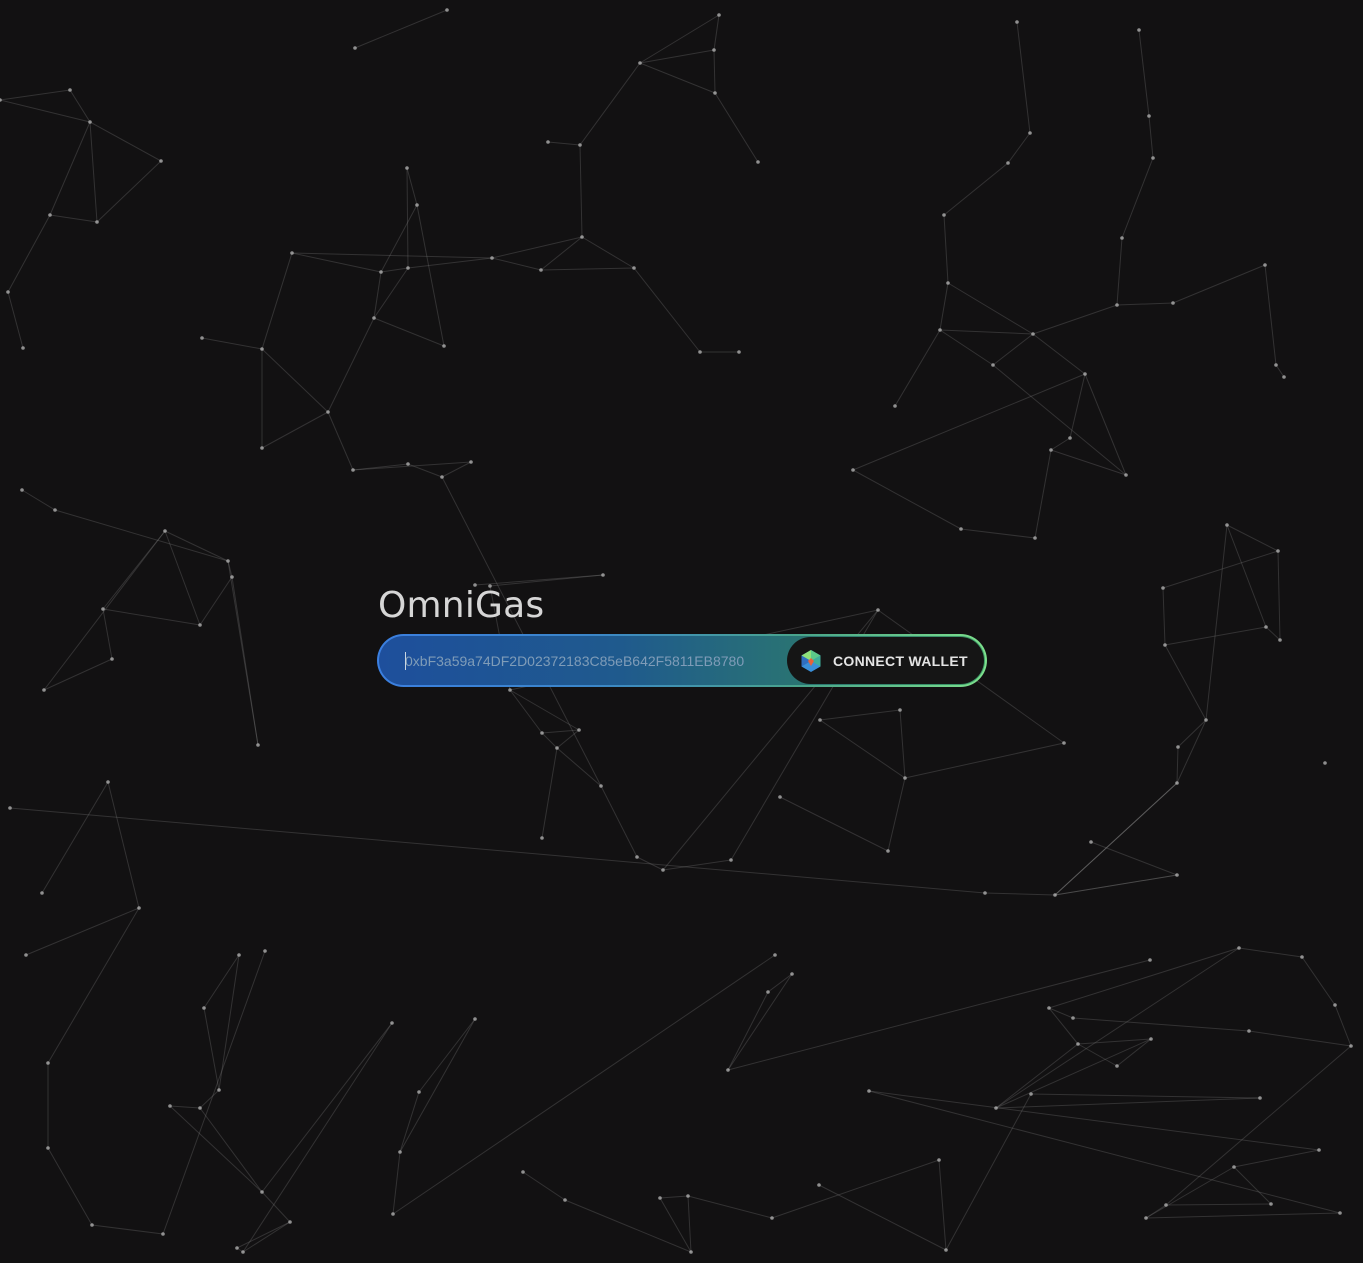 The image size is (1363, 1263). I want to click on hexagon-wallet-icon, so click(811, 660).